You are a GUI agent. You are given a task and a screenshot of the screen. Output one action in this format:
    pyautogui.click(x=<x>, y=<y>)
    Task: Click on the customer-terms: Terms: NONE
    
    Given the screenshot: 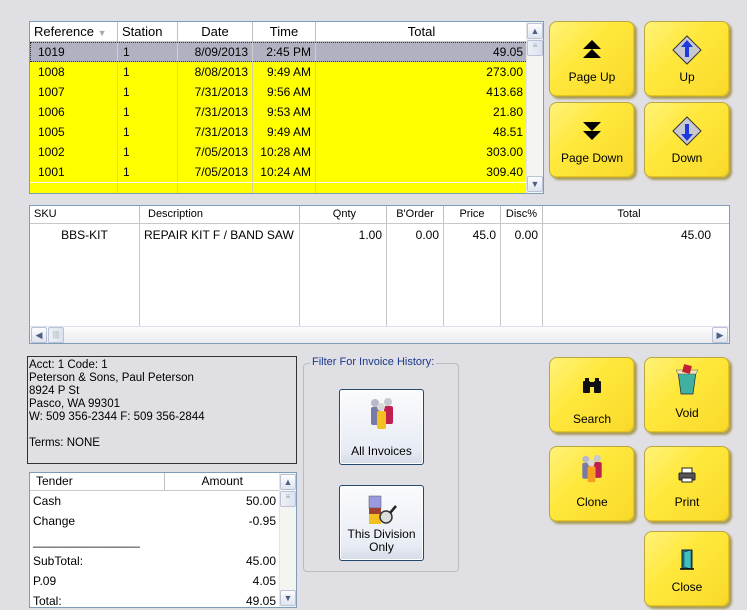 What is the action you would take?
    pyautogui.click(x=64, y=443)
    